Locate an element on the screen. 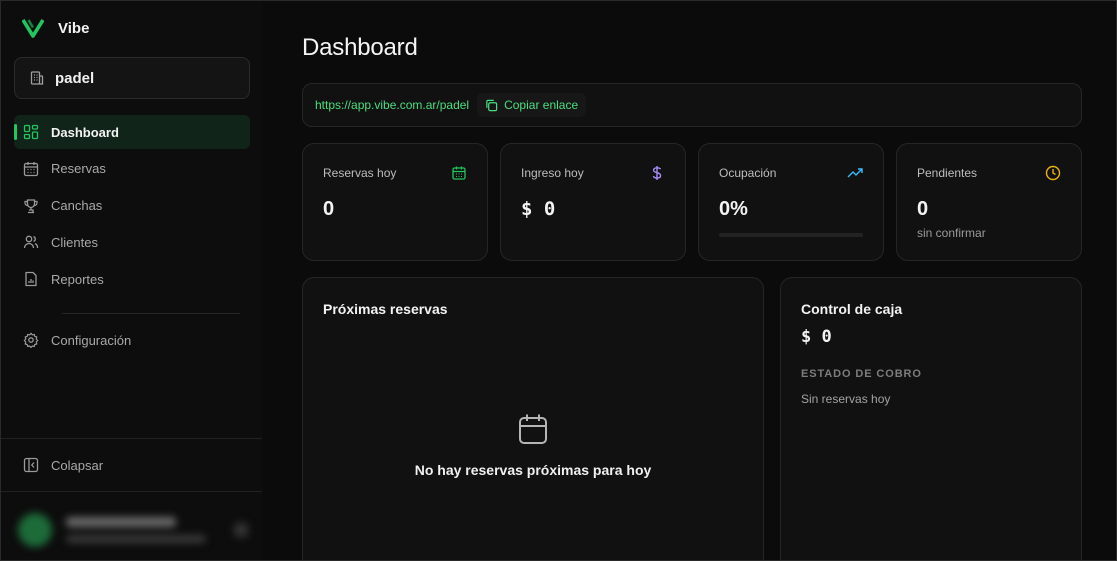 The width and height of the screenshot is (1117, 561). sidebar-item-canchas: Canchas is located at coordinates (132, 206).